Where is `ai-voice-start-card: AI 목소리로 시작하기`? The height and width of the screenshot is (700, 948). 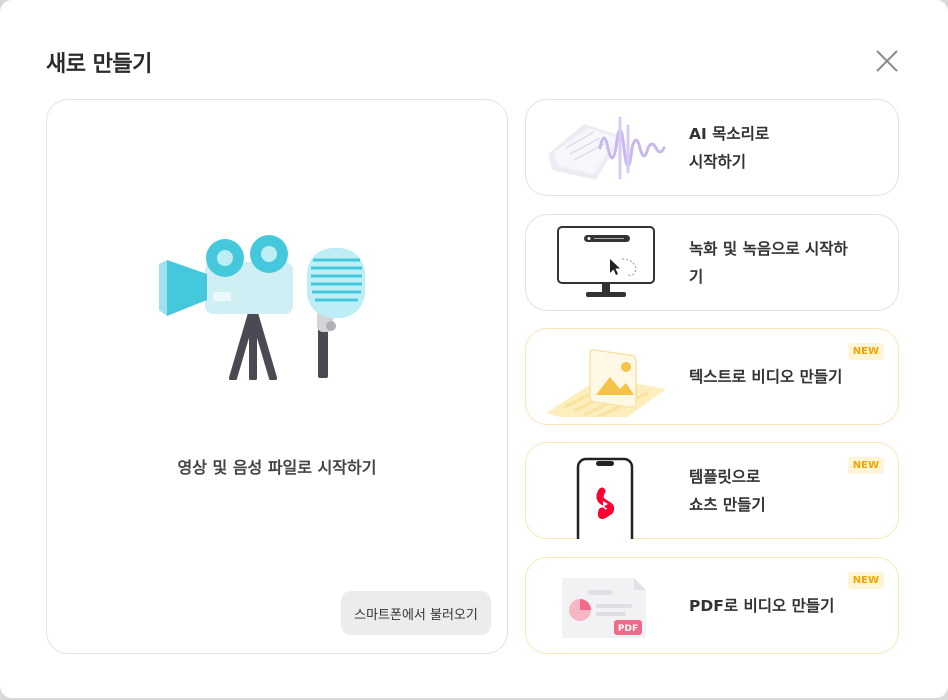 ai-voice-start-card: AI 목소리로 시작하기 is located at coordinates (712, 147).